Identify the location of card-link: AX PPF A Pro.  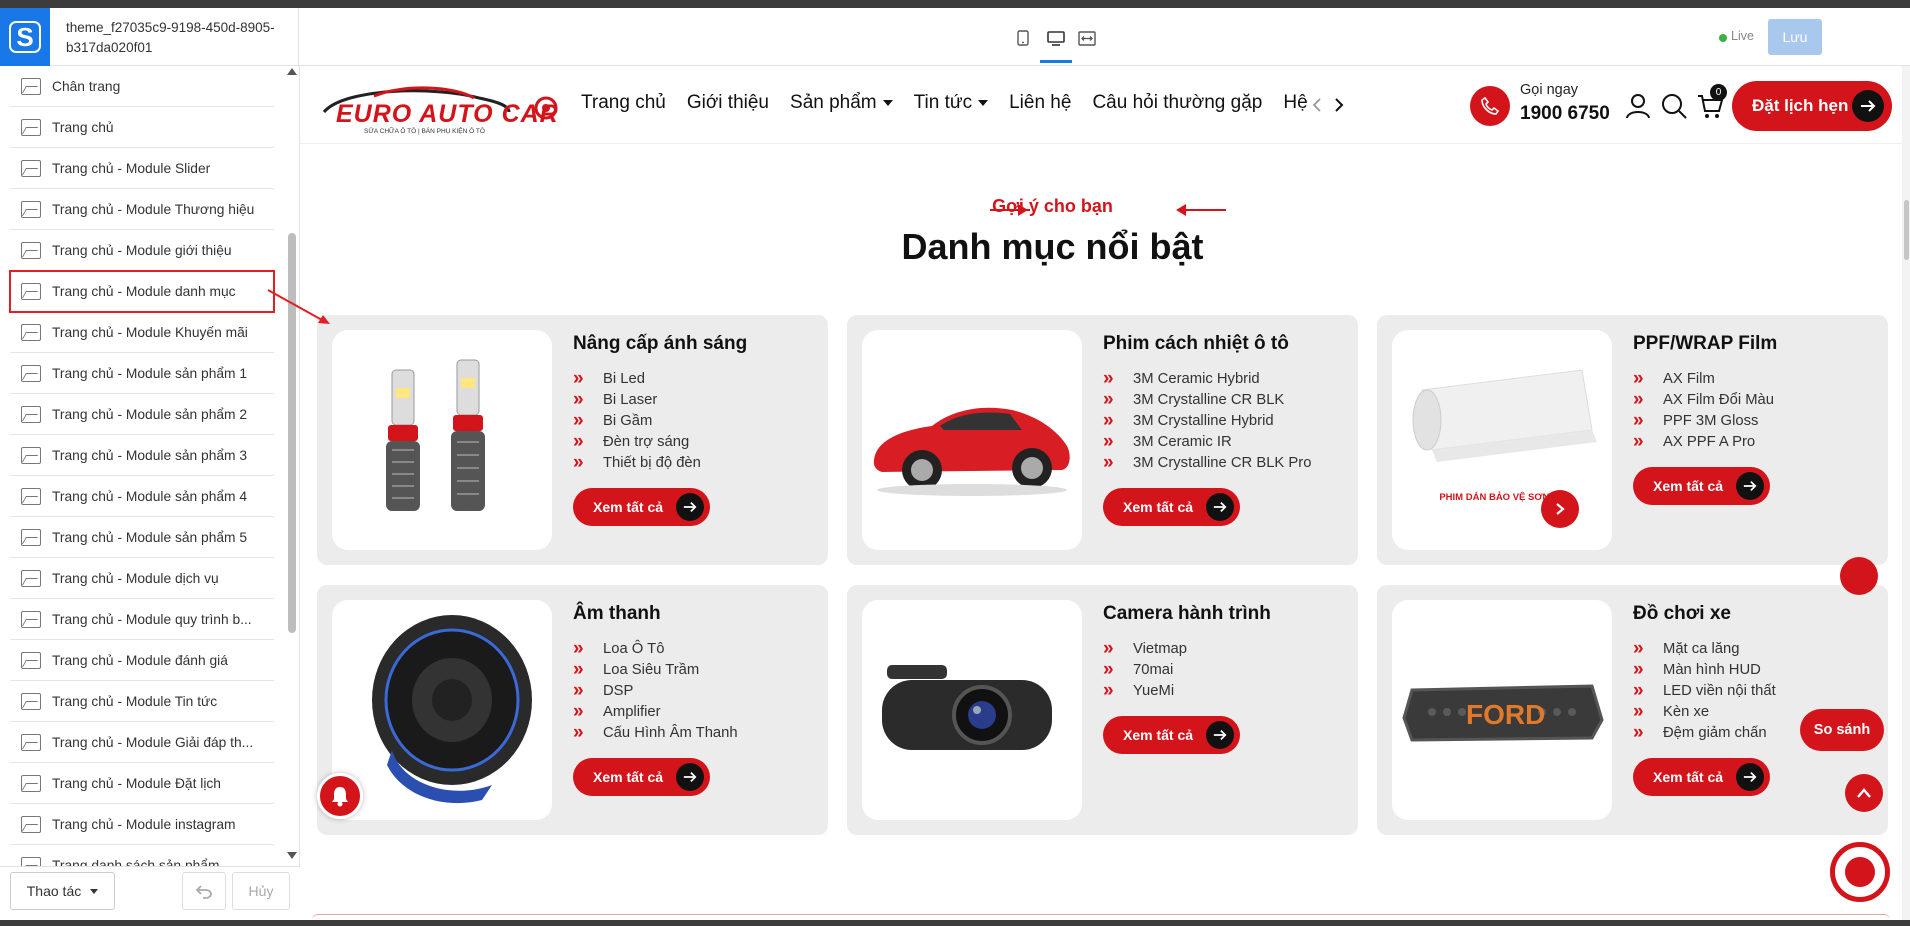
(1703, 442).